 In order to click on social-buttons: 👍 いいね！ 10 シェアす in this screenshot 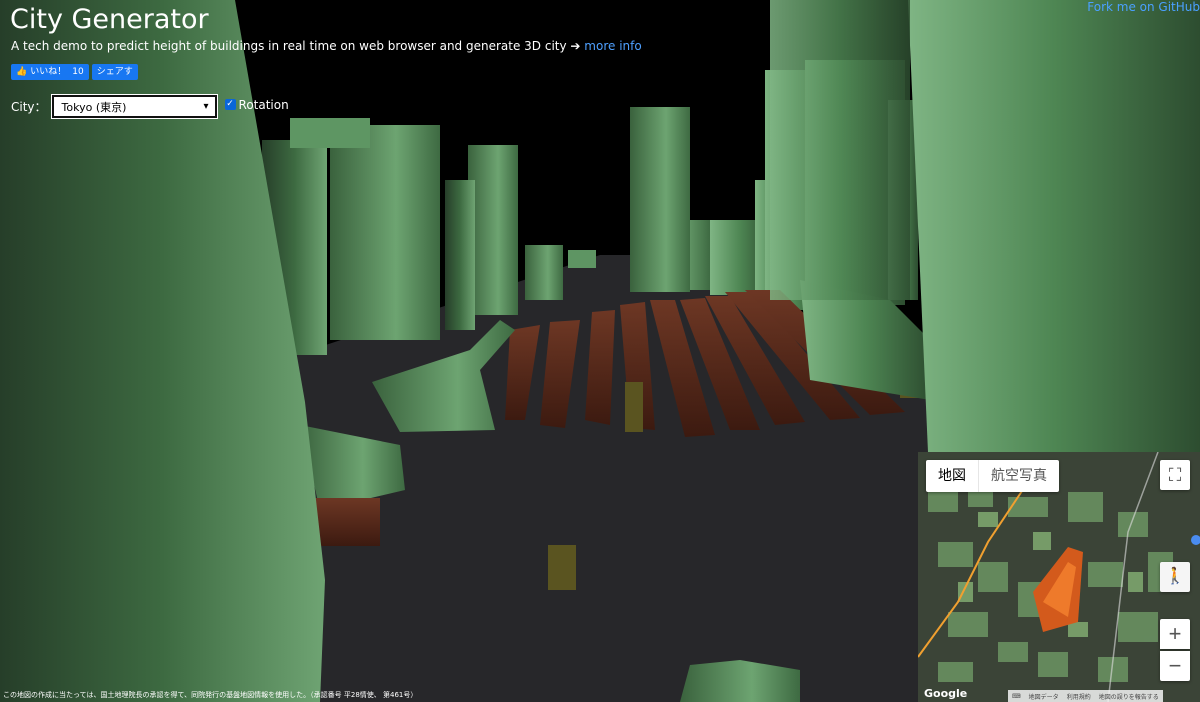, I will do `click(74, 72)`.